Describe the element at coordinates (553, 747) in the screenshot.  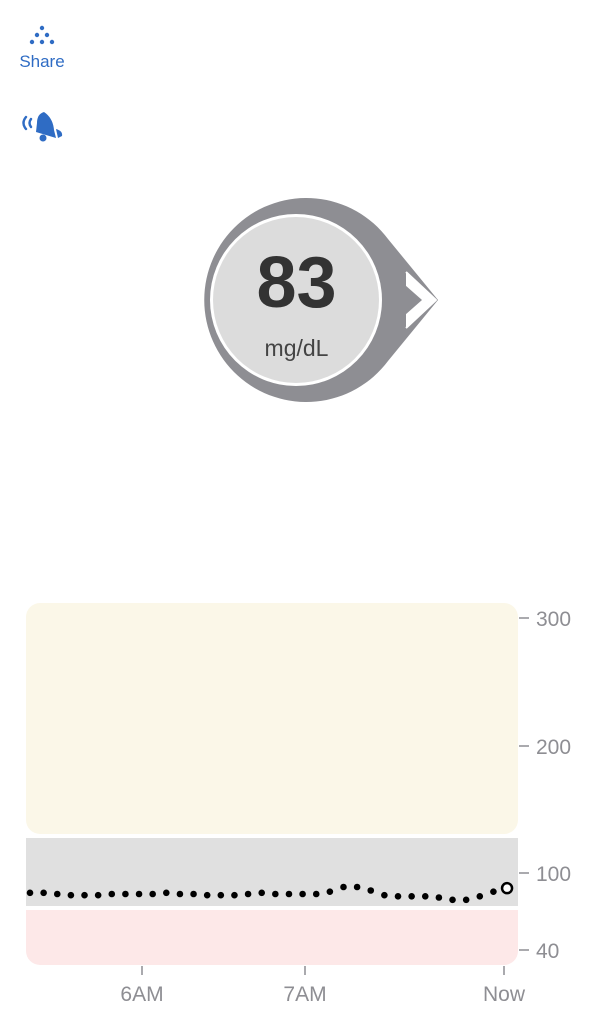
I see `y-tick-label: 200` at that location.